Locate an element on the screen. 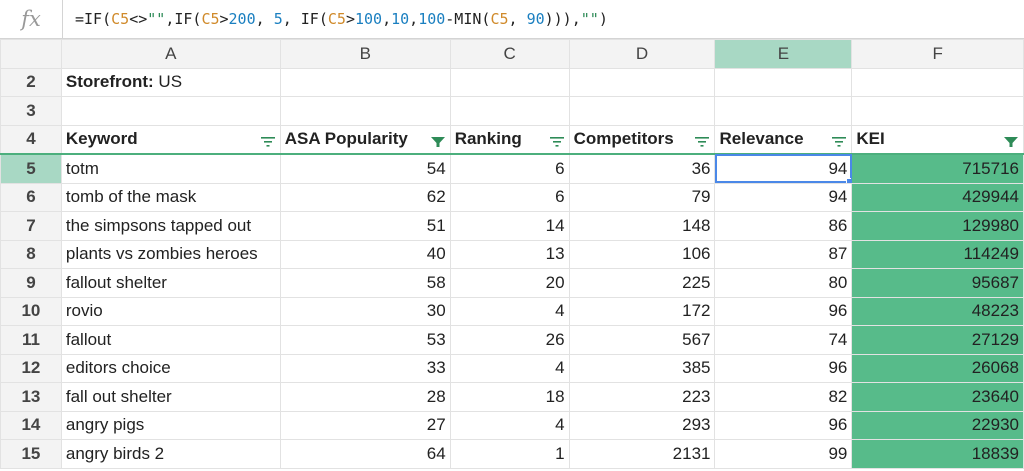 This screenshot has height=471, width=1024. cell-keyword: angry birds 2 is located at coordinates (170, 454).